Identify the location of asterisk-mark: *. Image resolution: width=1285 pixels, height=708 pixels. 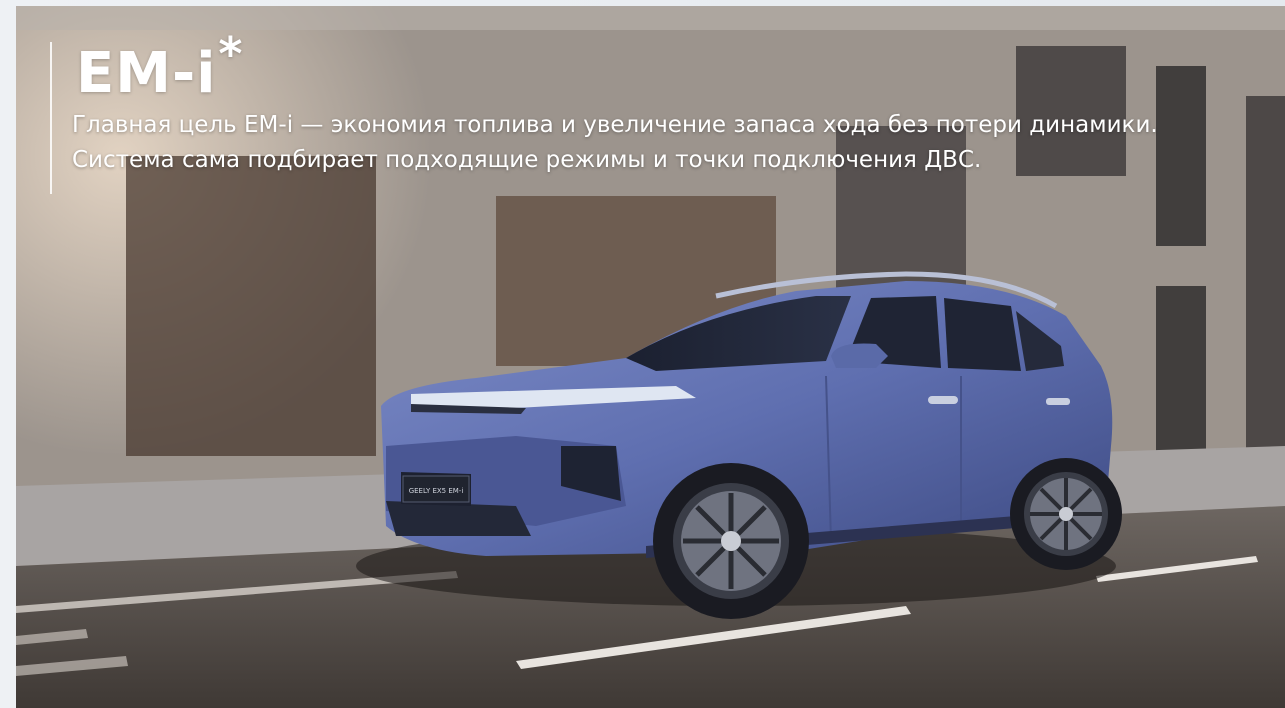
(231, 54).